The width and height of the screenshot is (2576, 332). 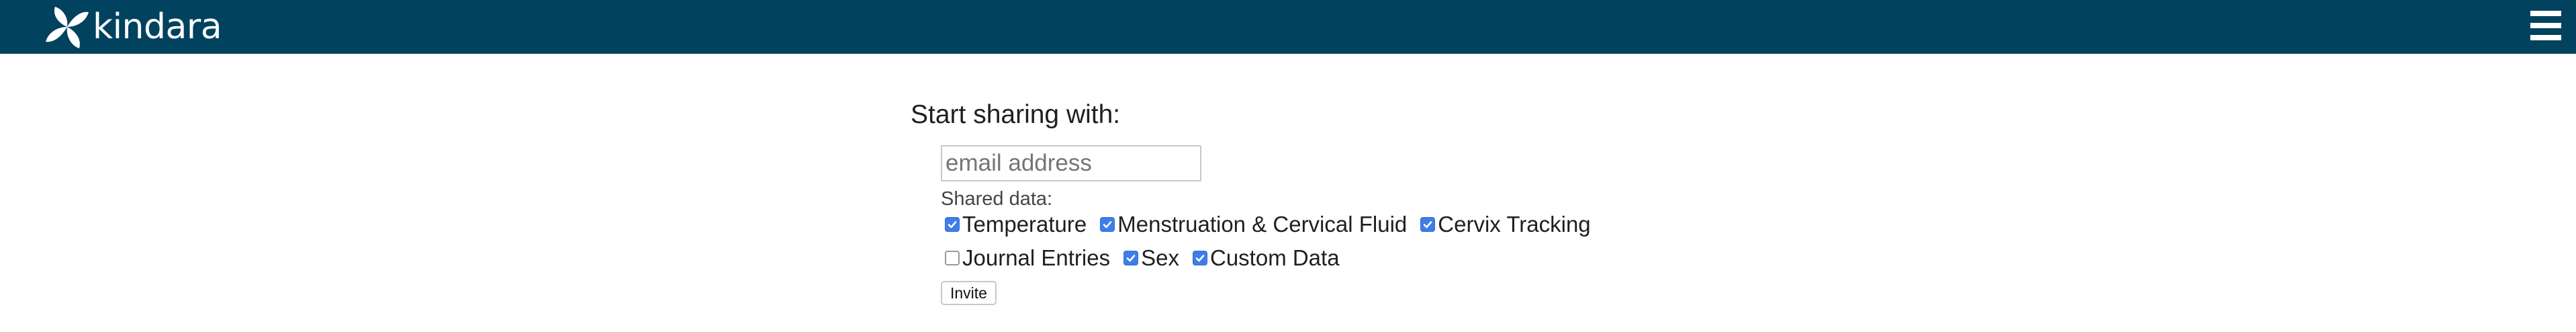 I want to click on shared-data-options-row-2: Journal Entries Sex Custom Data, so click(x=1145, y=258).